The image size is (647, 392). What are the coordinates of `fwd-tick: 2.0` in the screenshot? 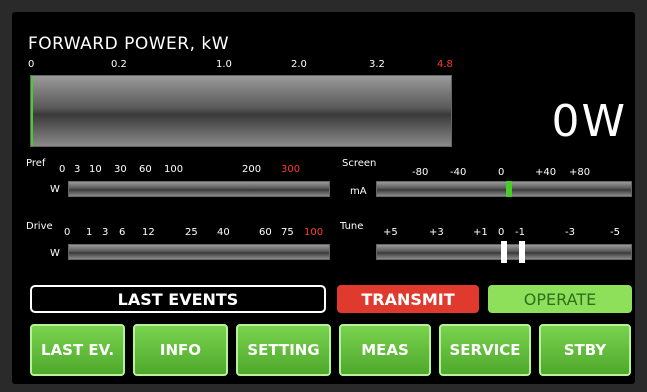 It's located at (299, 64).